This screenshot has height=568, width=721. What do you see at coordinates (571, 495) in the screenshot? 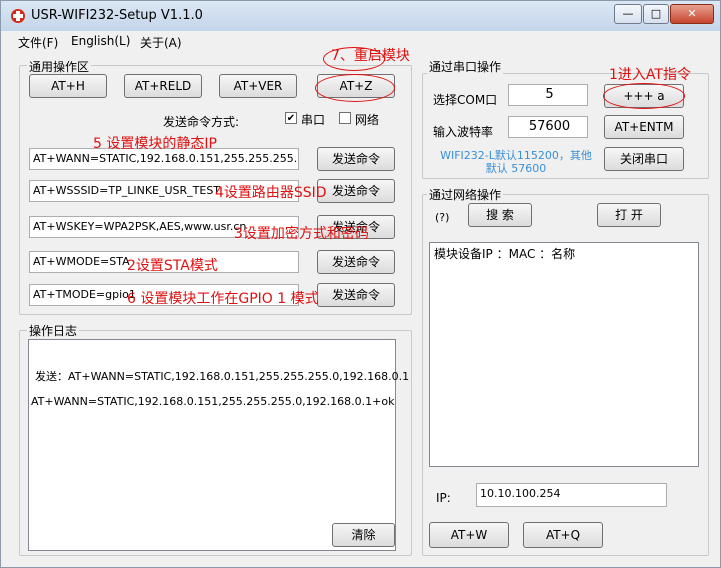
I see `ip-input: 10.10.100.254` at bounding box center [571, 495].